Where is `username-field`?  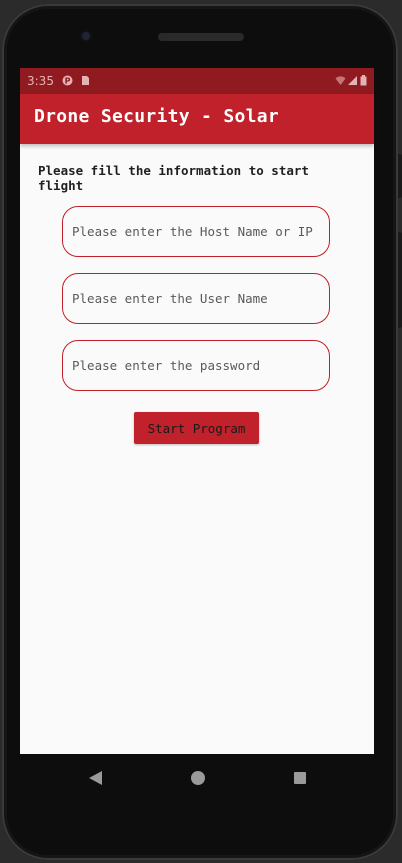
username-field is located at coordinates (196, 298).